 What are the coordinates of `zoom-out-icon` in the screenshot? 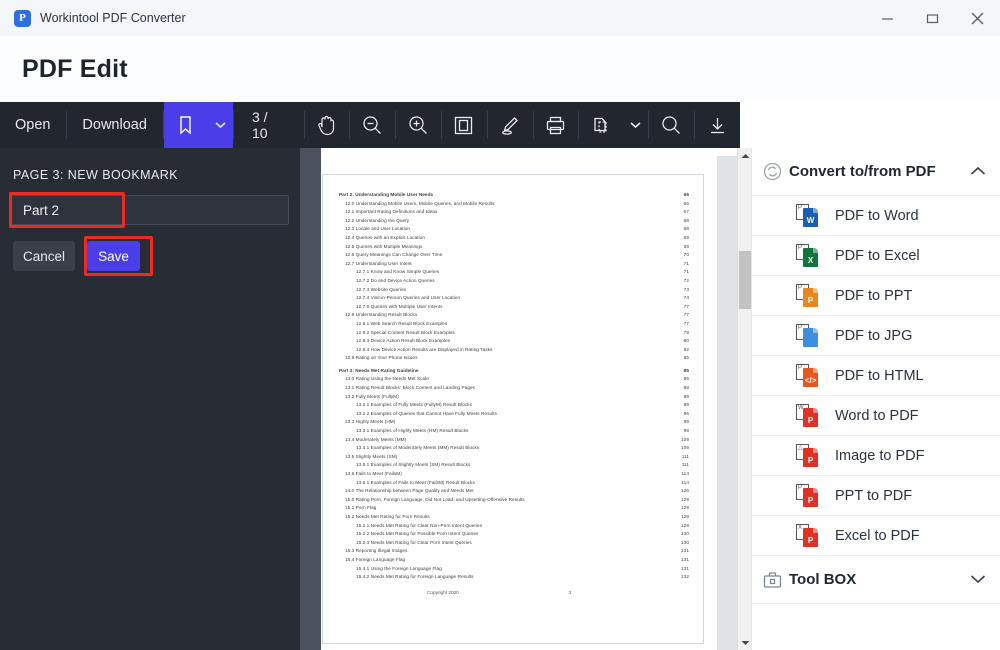 It's located at (372, 125).